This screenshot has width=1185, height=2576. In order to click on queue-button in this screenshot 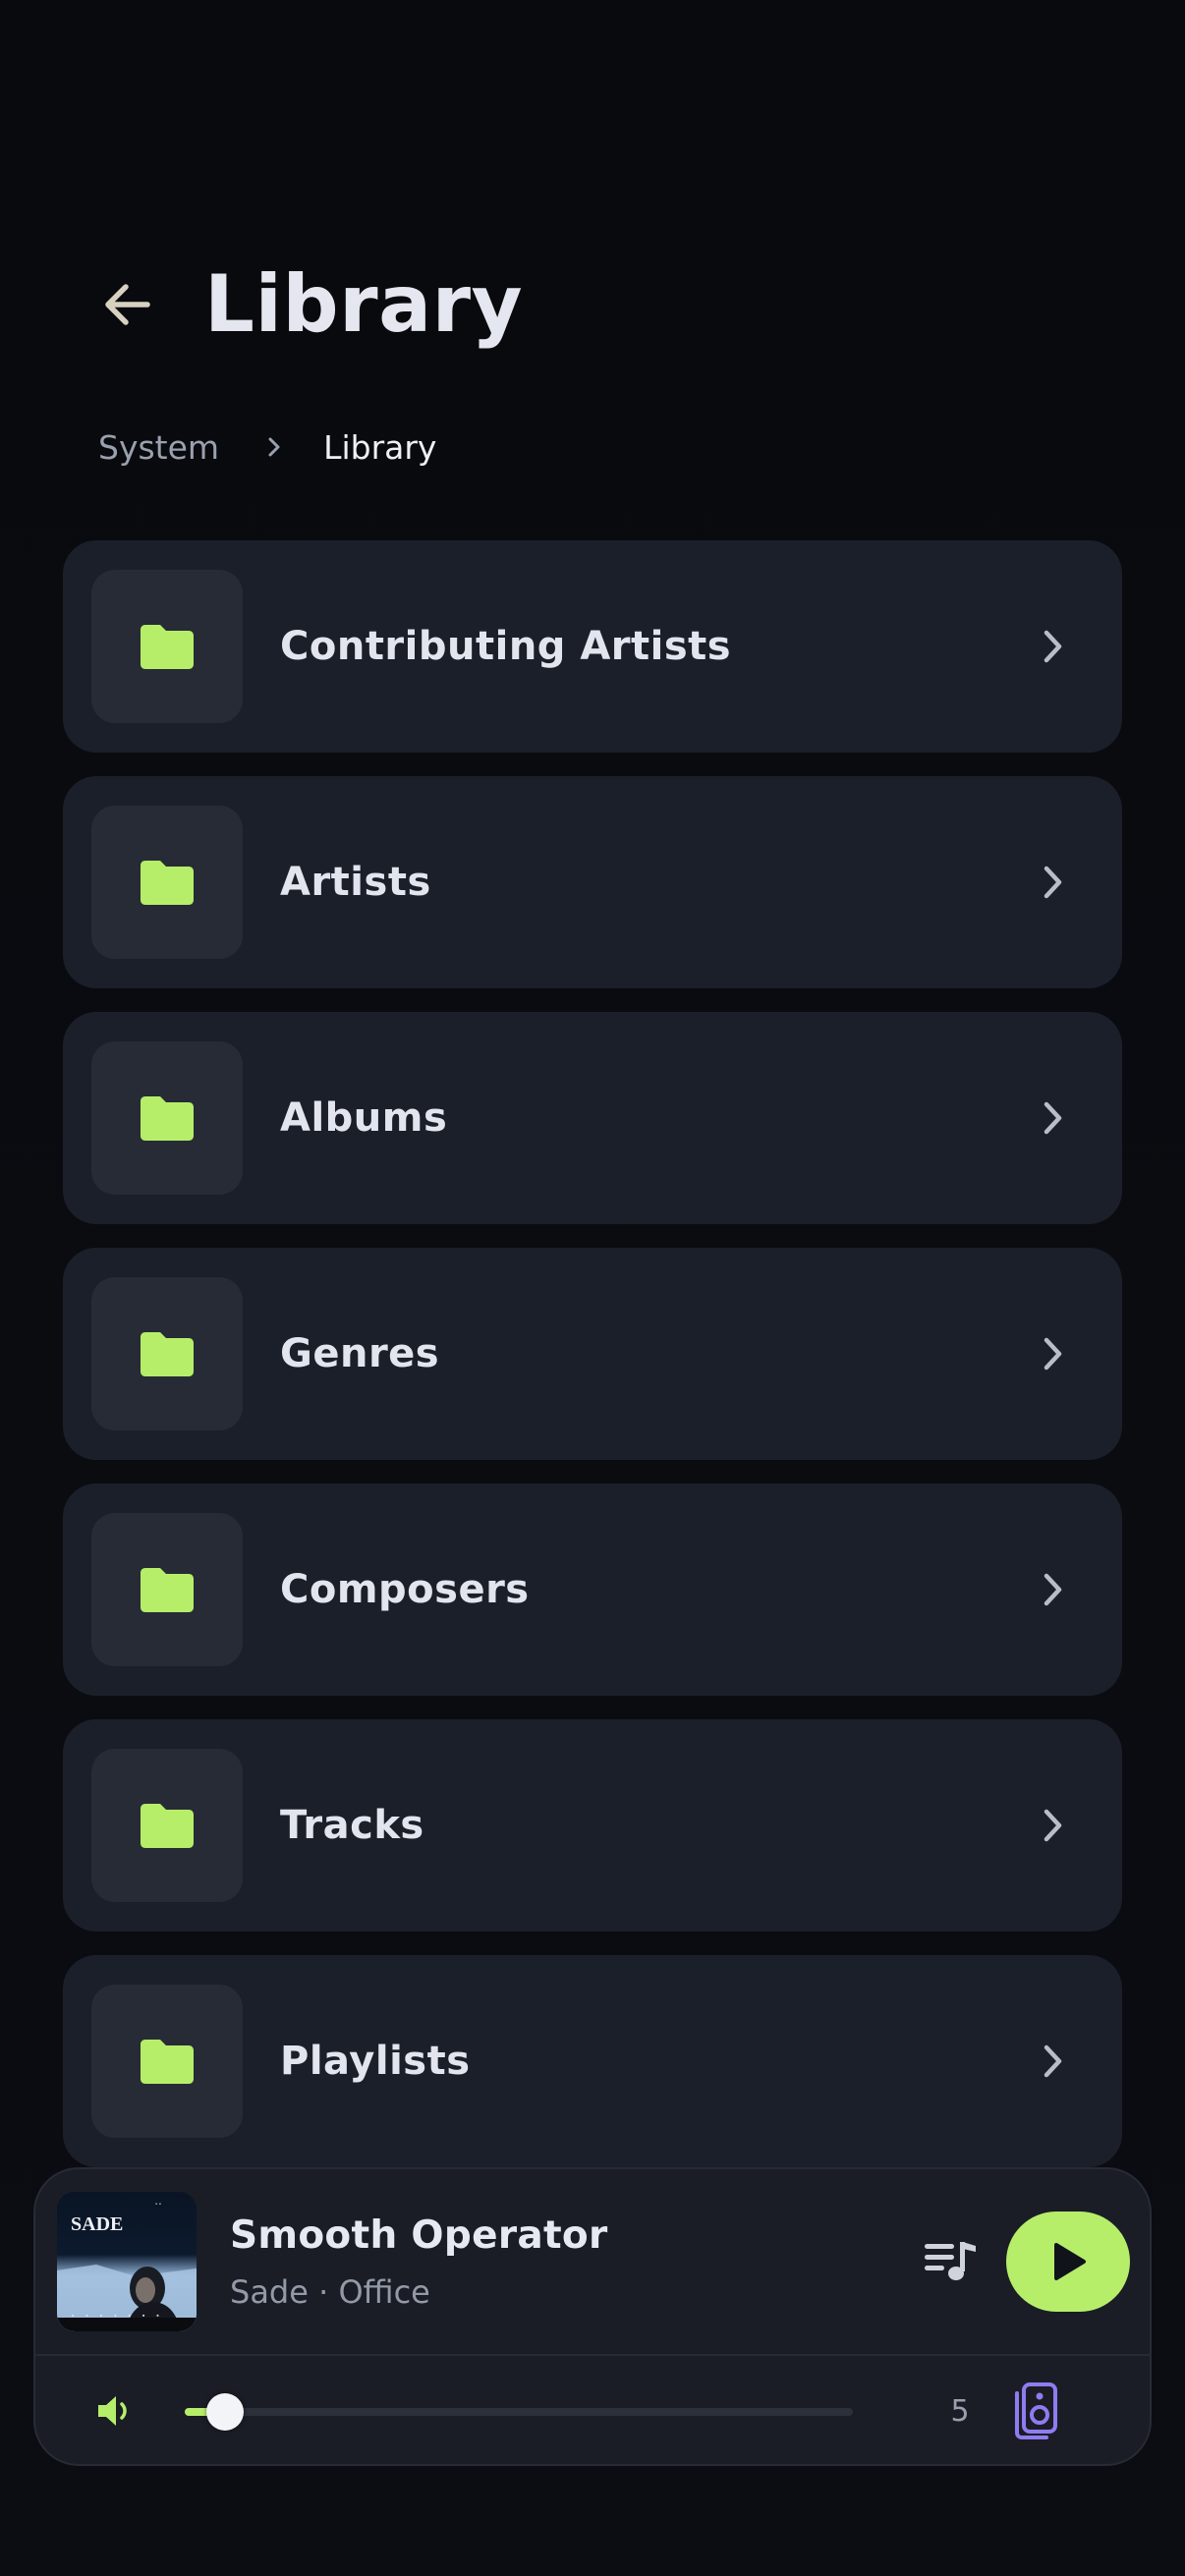, I will do `click(951, 2261)`.